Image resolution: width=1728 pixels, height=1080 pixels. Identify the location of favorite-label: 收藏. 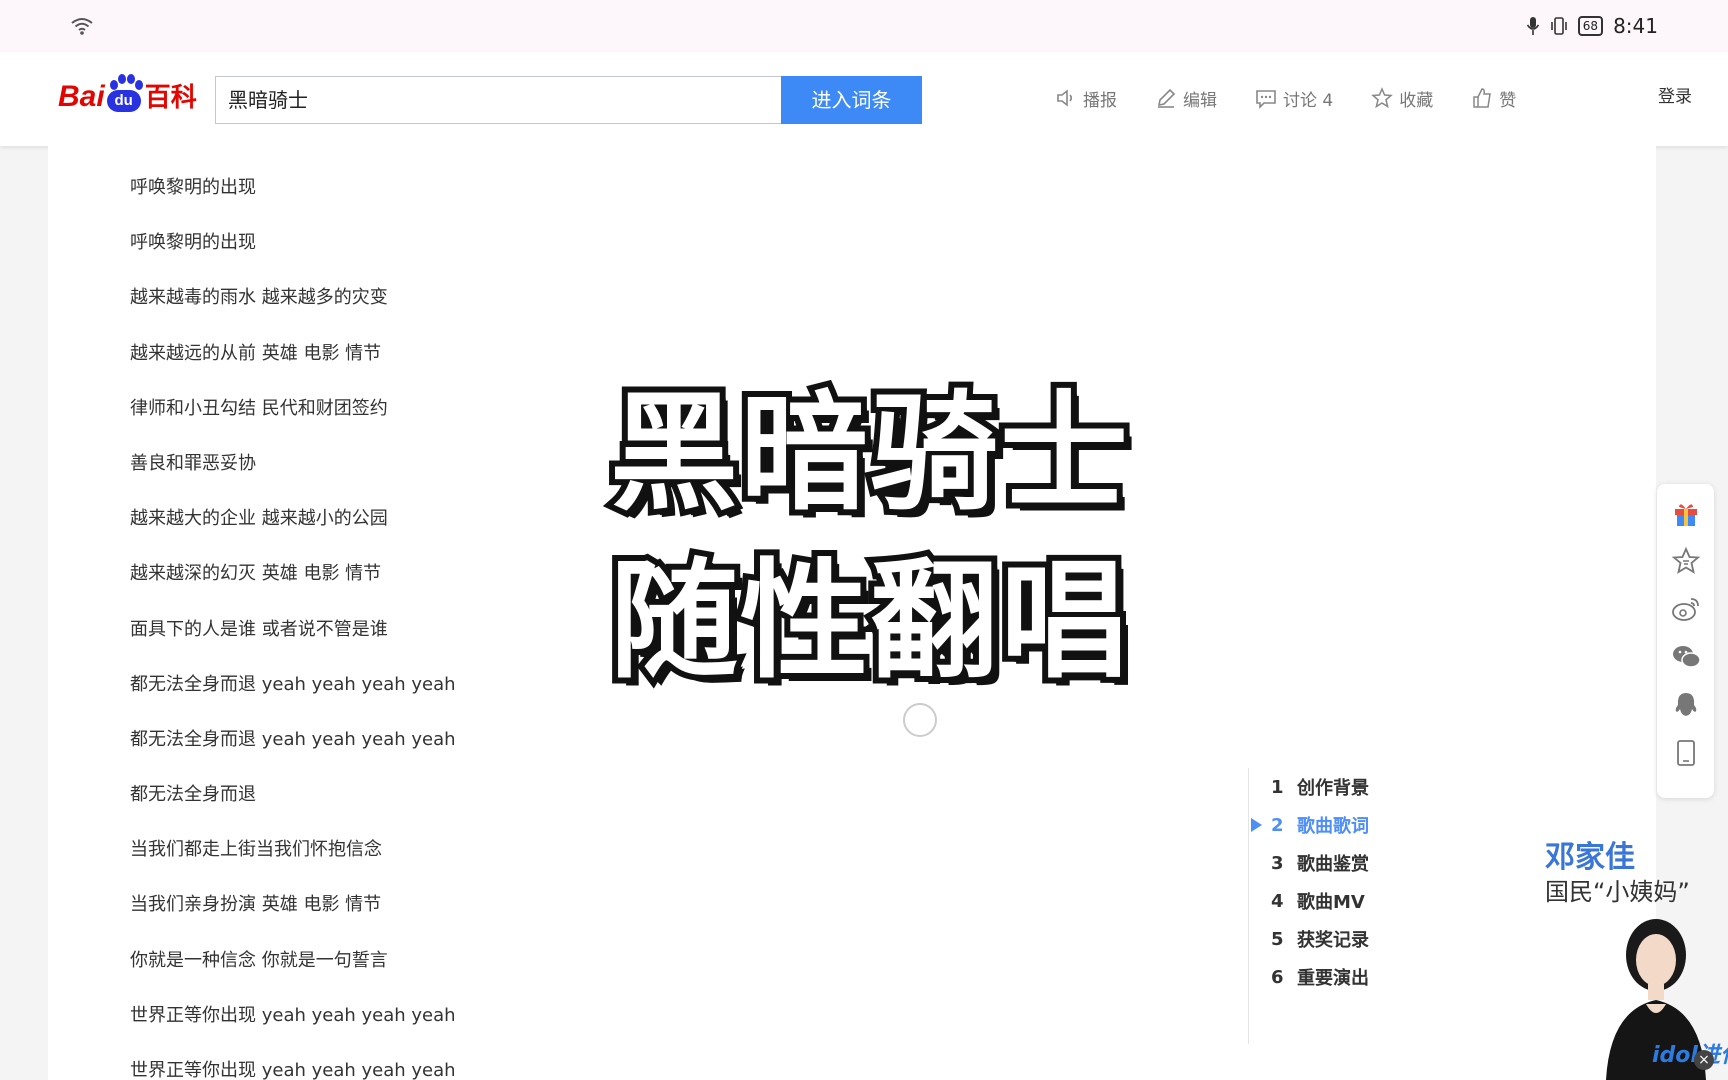
(1416, 100).